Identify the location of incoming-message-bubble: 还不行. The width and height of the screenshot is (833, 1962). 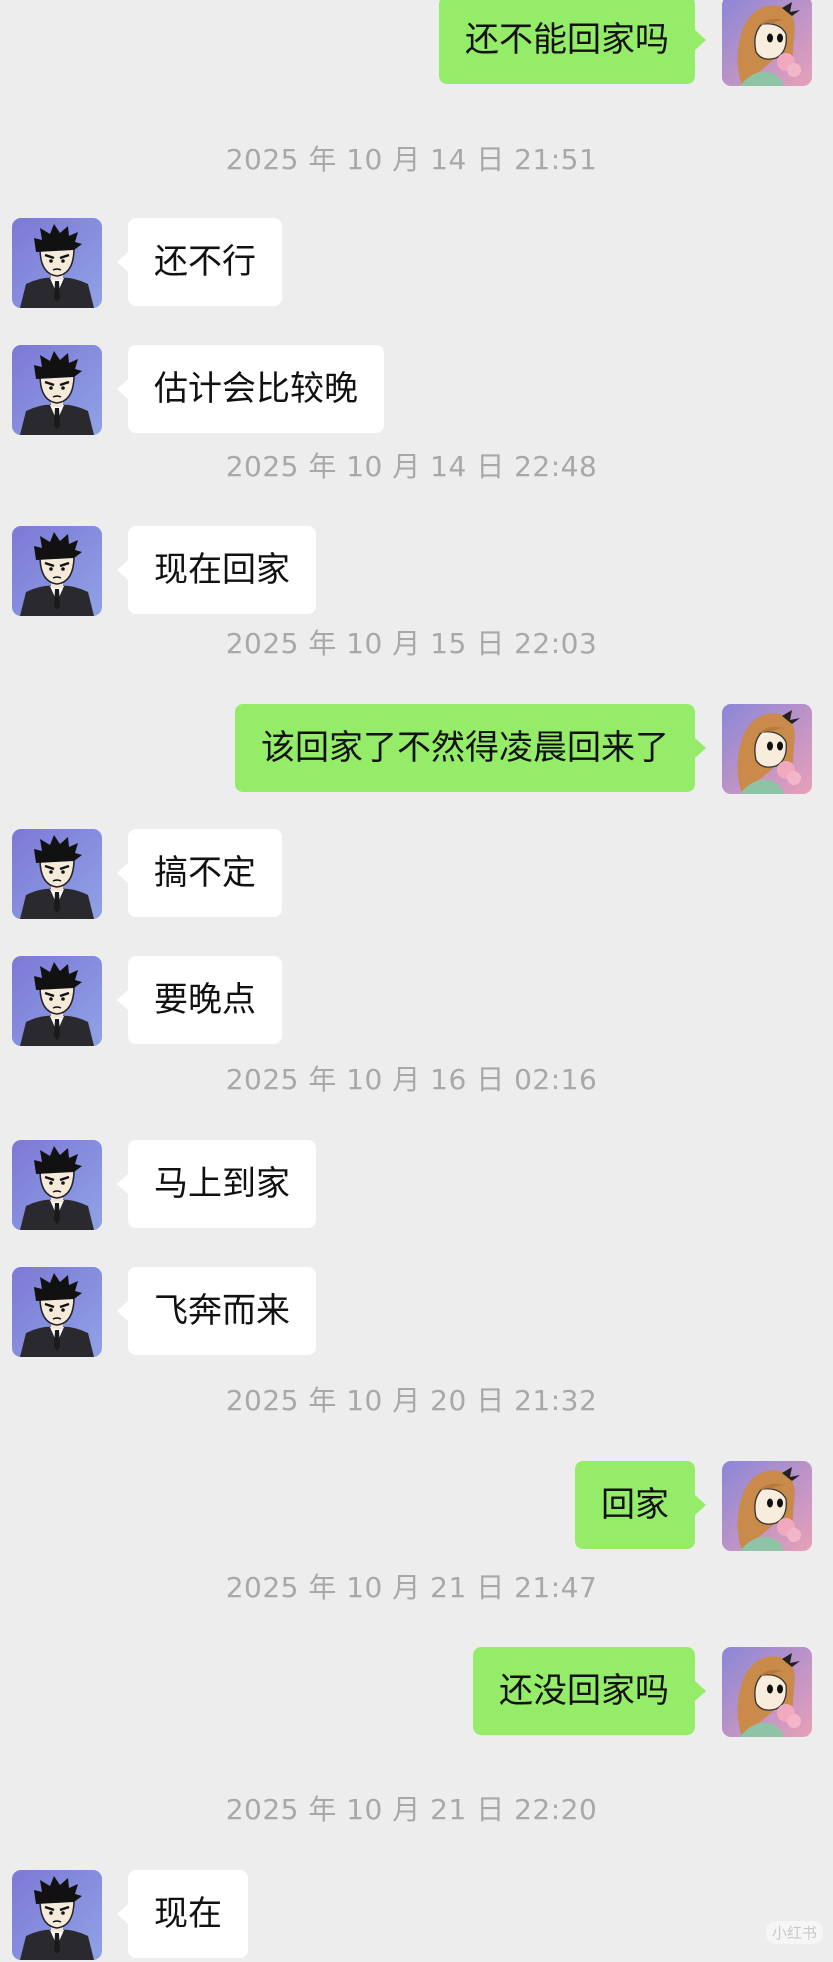
(199, 262).